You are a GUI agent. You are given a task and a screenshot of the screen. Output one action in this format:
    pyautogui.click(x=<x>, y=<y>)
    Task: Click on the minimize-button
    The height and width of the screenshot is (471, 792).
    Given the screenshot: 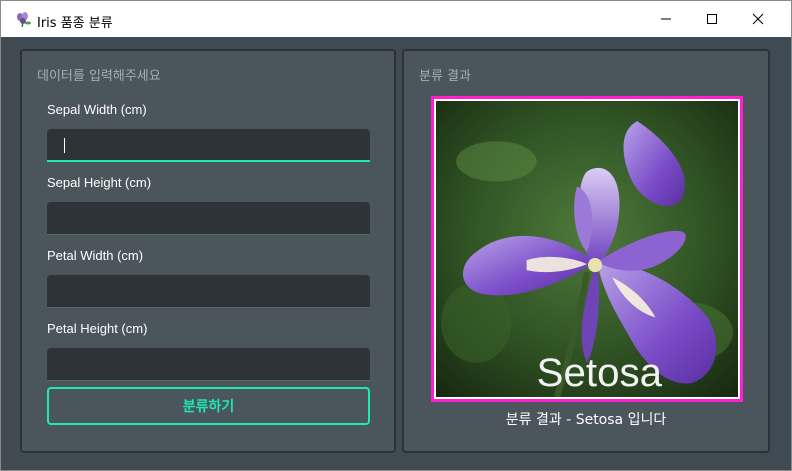 What is the action you would take?
    pyautogui.click(x=666, y=19)
    